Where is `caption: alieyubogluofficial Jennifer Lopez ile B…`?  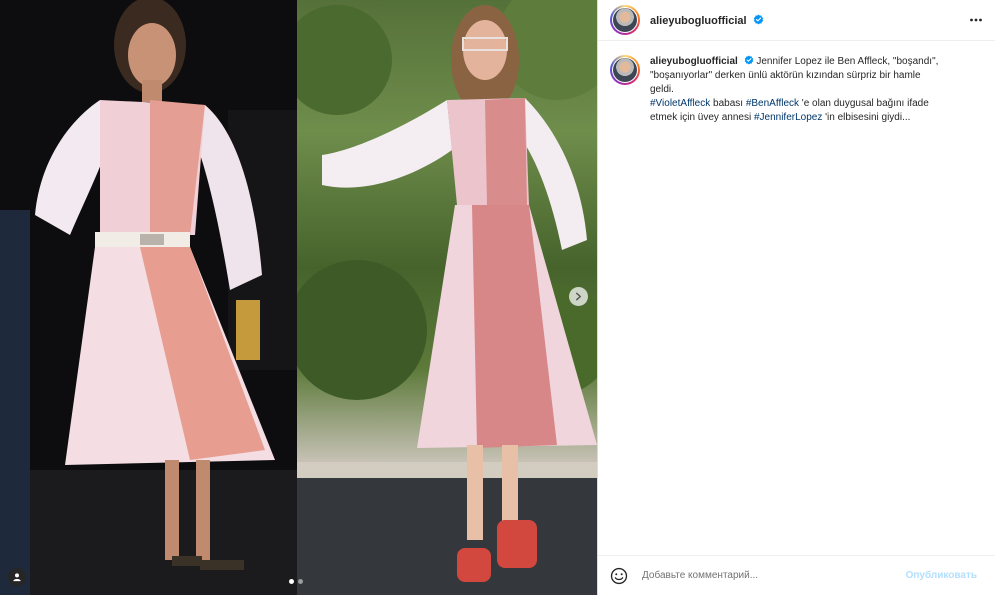
caption: alieyubogluofficial Jennifer Lopez ile B… is located at coordinates (796, 83).